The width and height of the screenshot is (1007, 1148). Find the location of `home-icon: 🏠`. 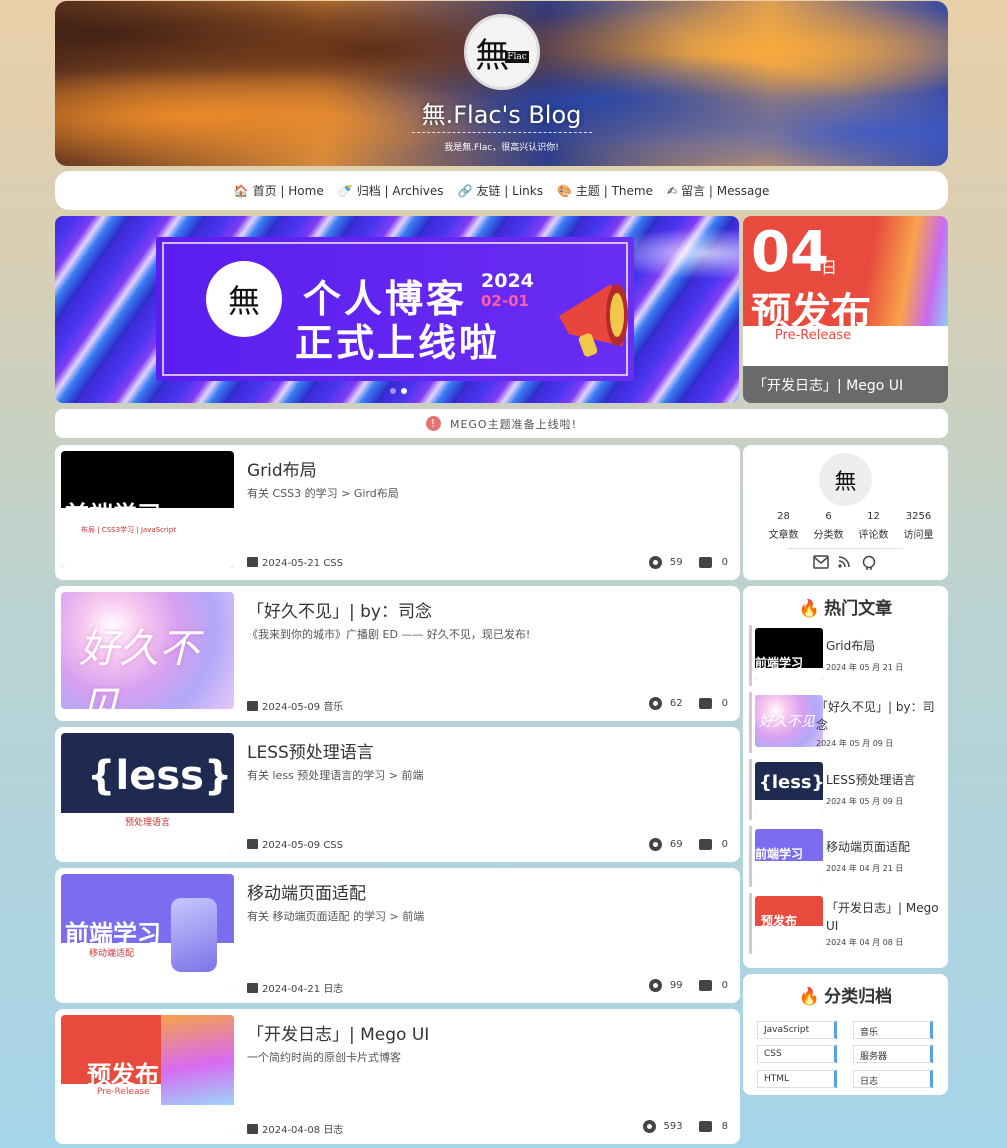

home-icon: 🏠 is located at coordinates (241, 191).